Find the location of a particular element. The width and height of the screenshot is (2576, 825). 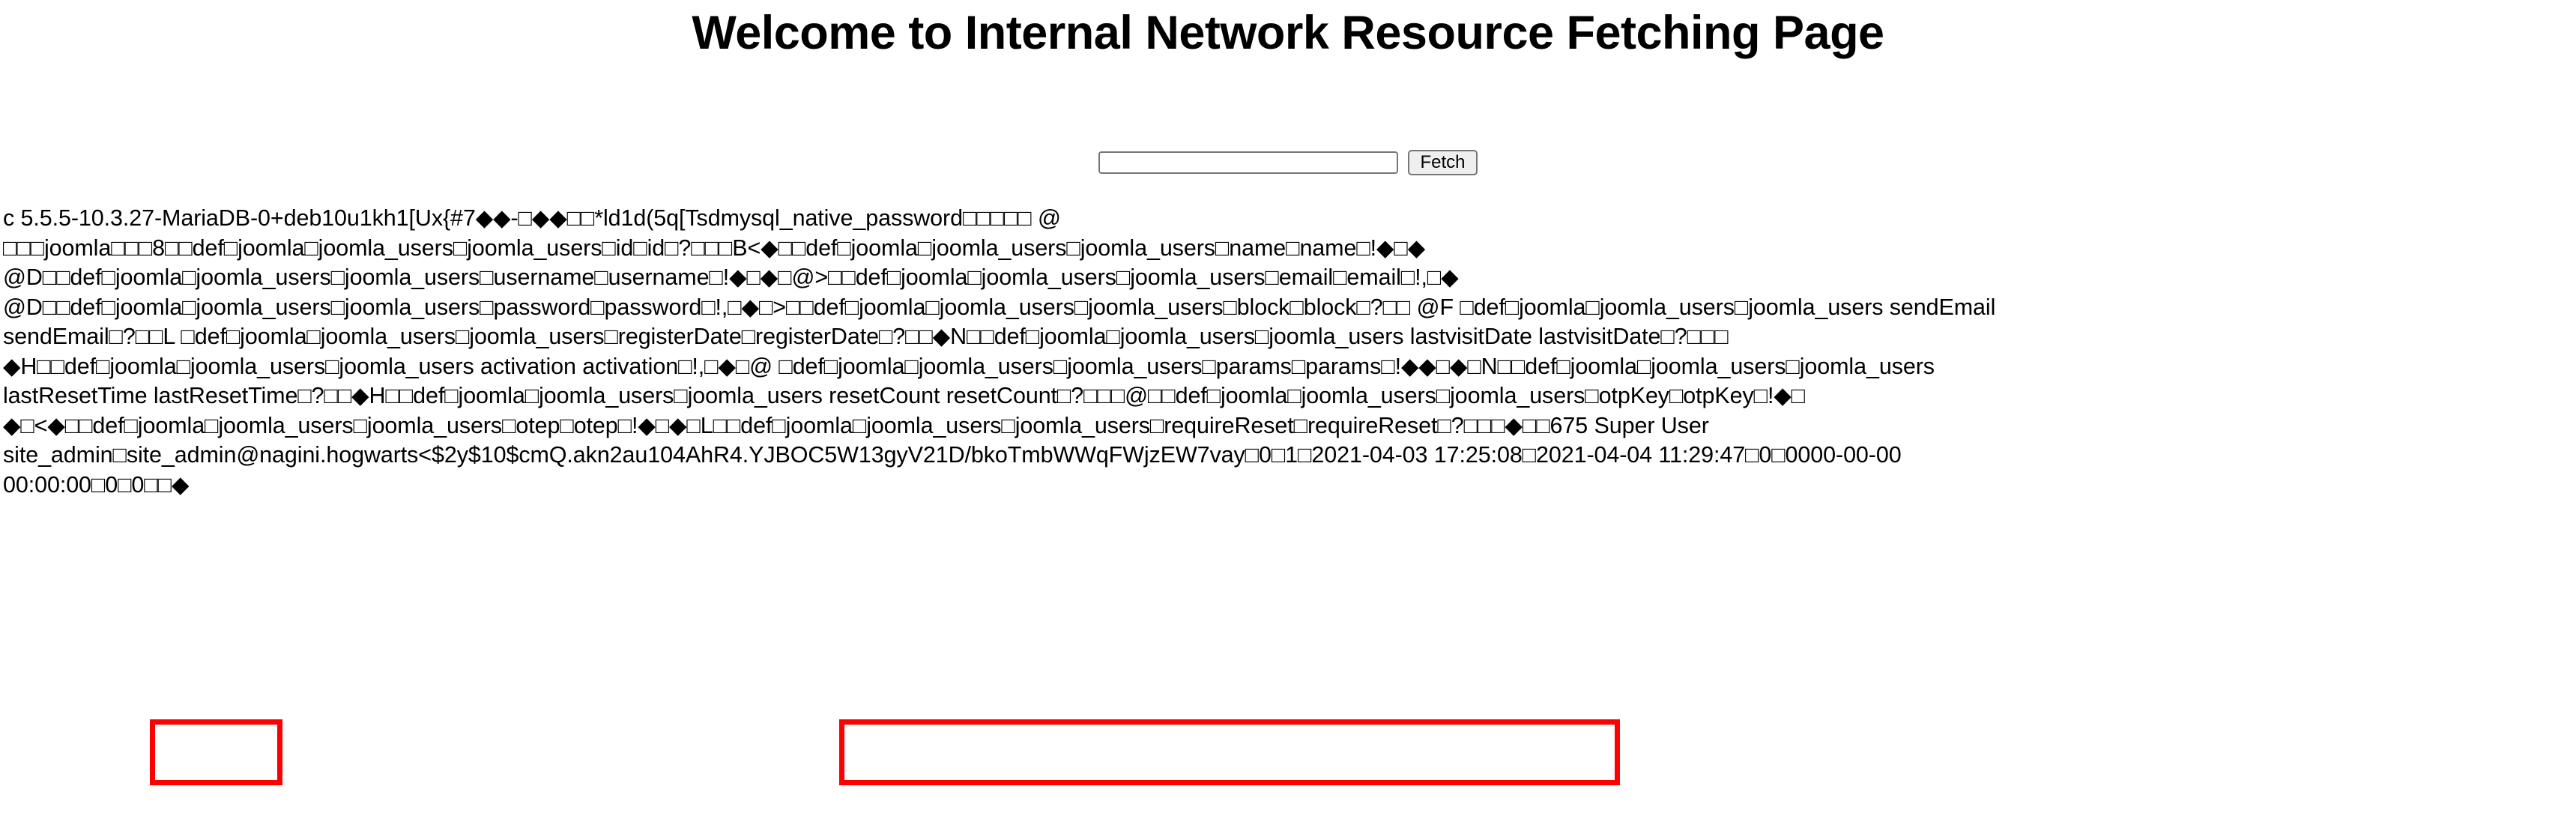

annotation-box-password-hash is located at coordinates (1229, 752).